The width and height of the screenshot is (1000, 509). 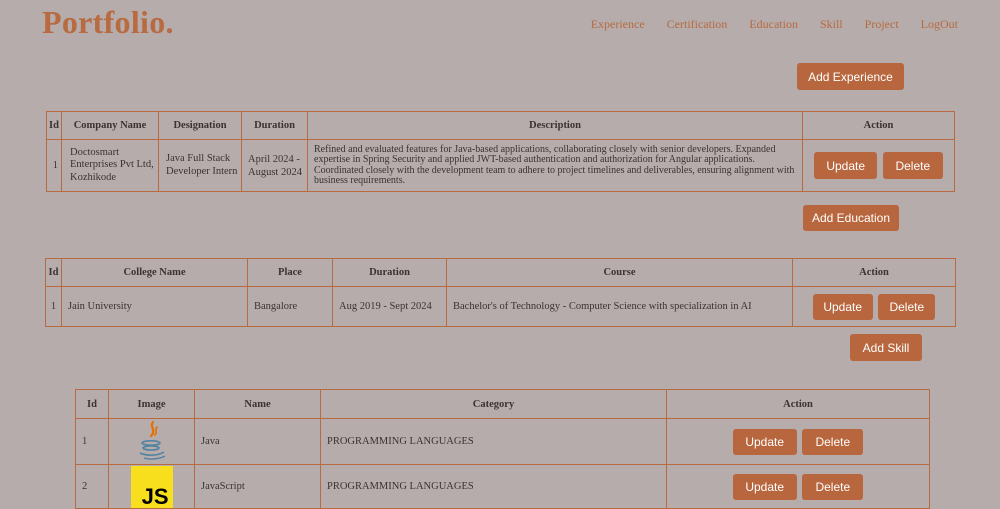 I want to click on nav-project: Project, so click(x=882, y=24).